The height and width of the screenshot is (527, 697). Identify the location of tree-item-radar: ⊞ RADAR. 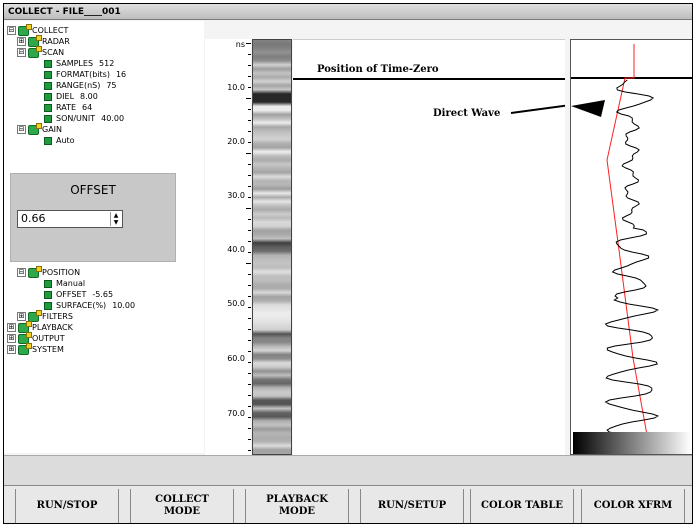
(43, 40).